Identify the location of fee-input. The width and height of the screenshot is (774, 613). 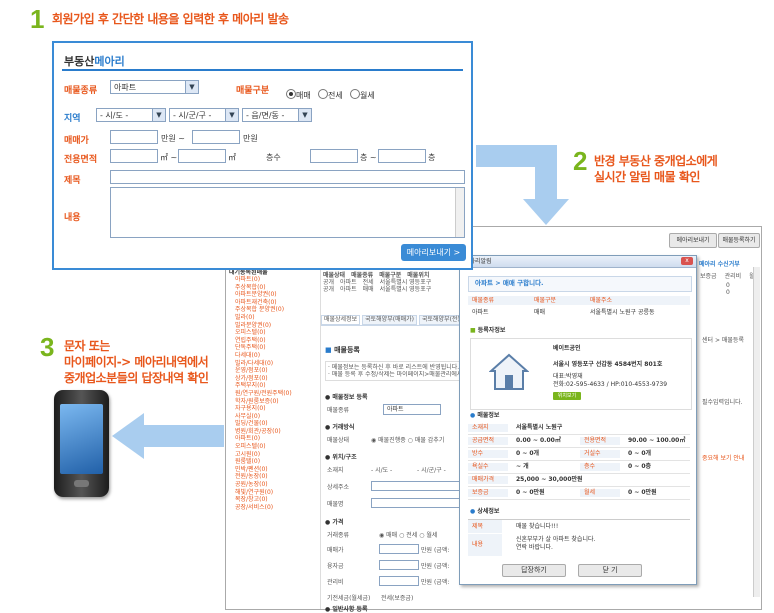
(399, 581).